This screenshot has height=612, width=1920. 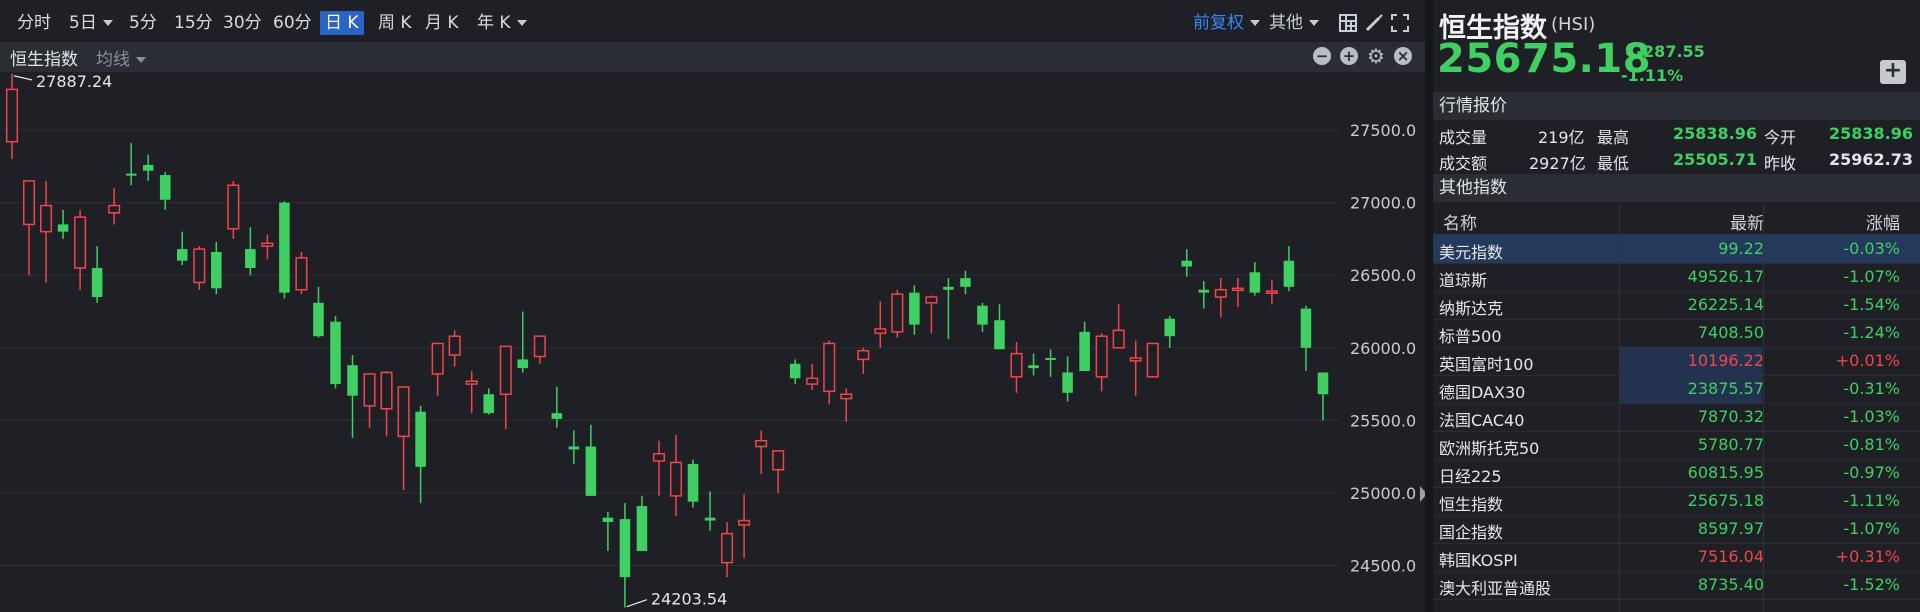 What do you see at coordinates (1871, 500) in the screenshot?
I see `row-change: -1.11%` at bounding box center [1871, 500].